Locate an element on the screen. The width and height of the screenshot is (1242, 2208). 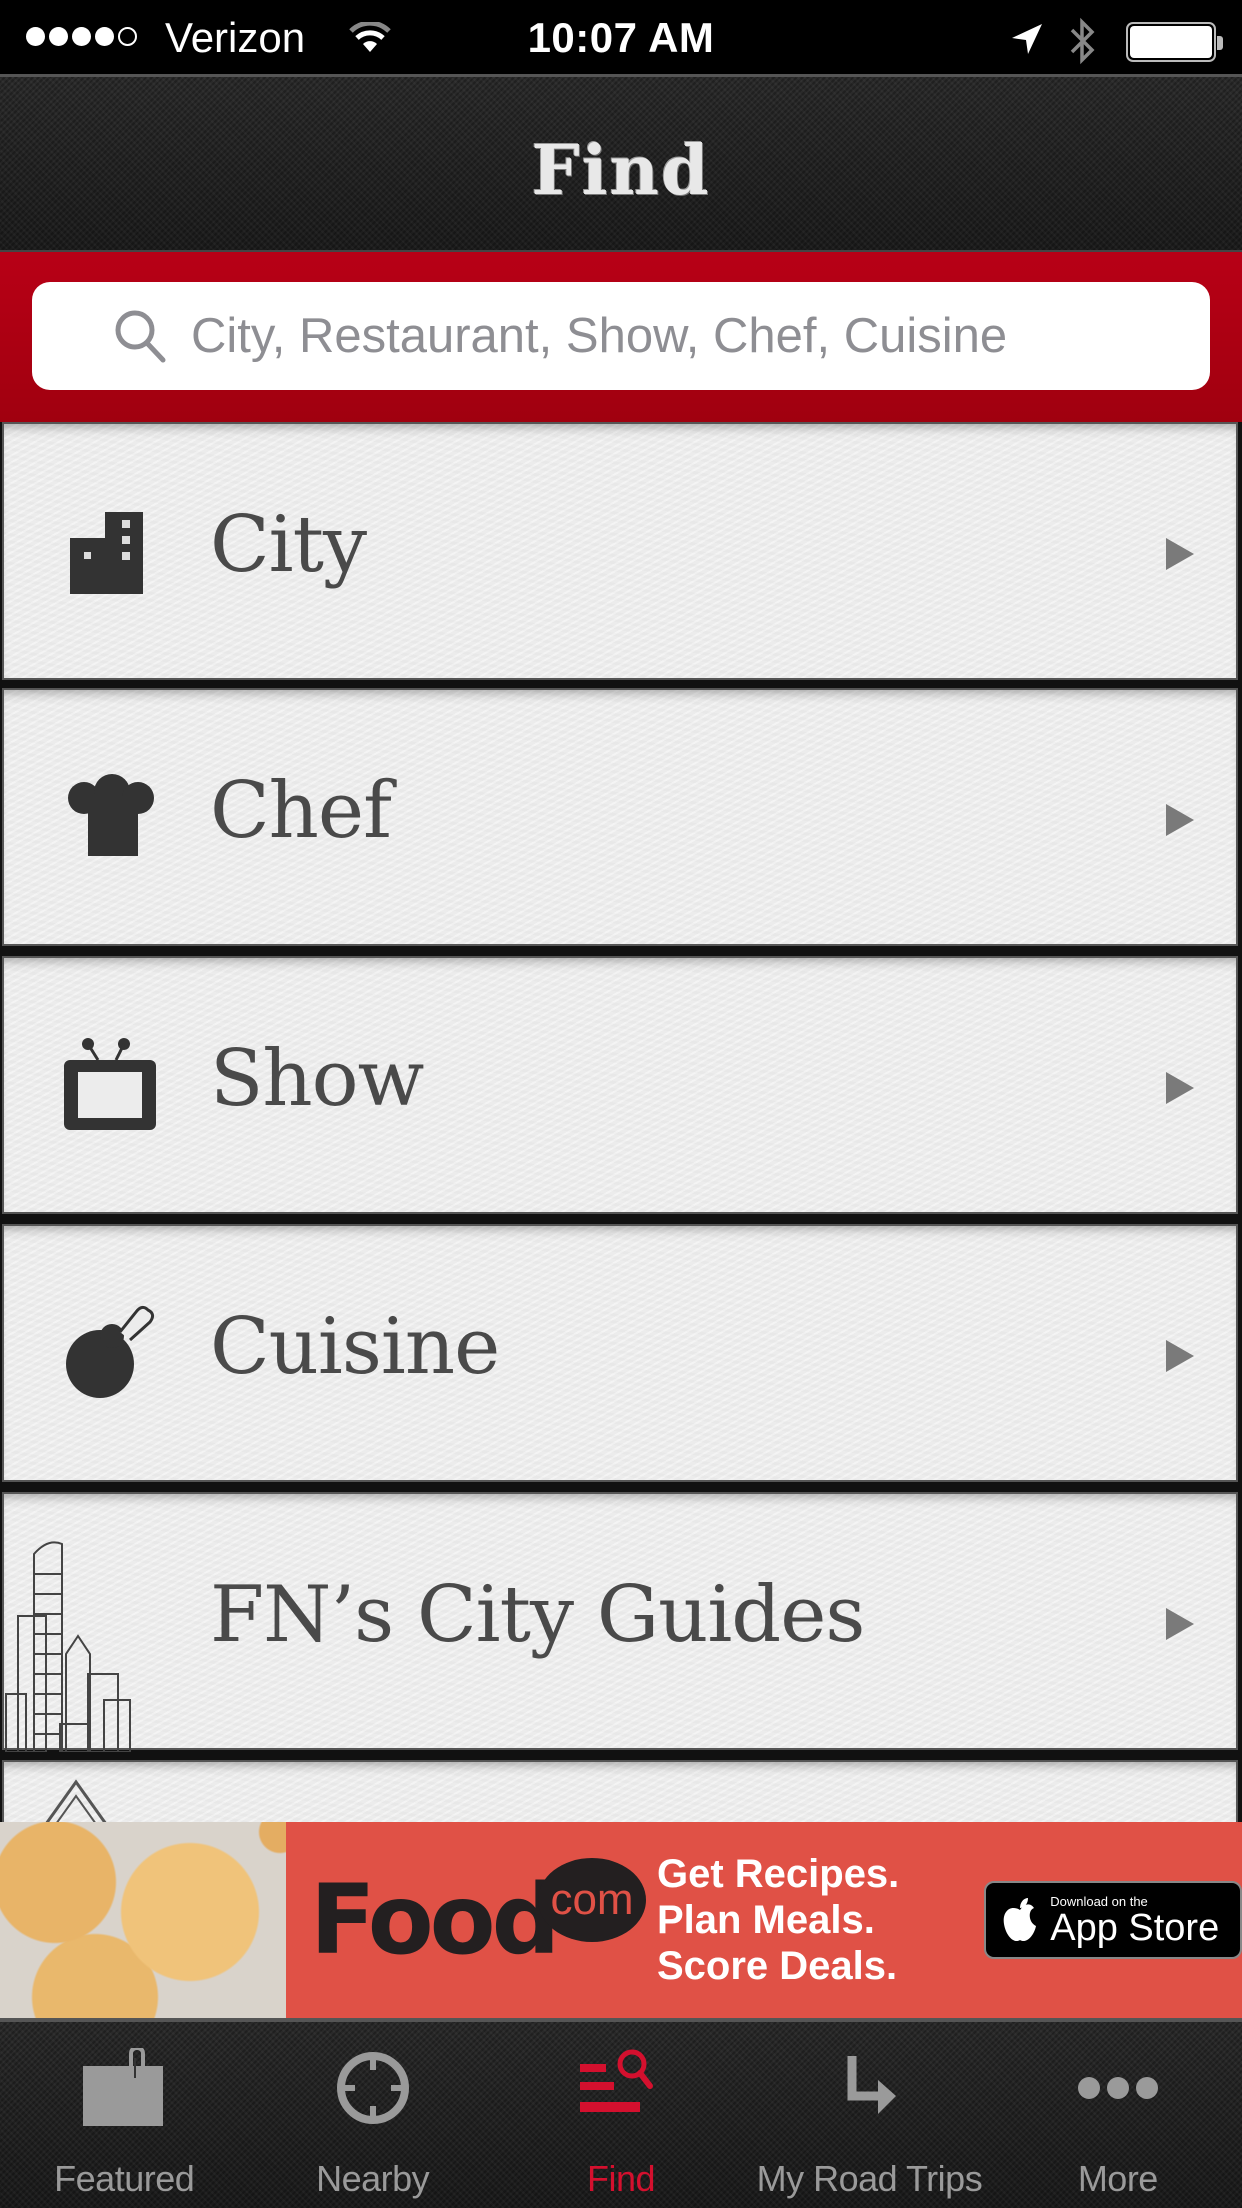
page-title: Find is located at coordinates (621, 171).